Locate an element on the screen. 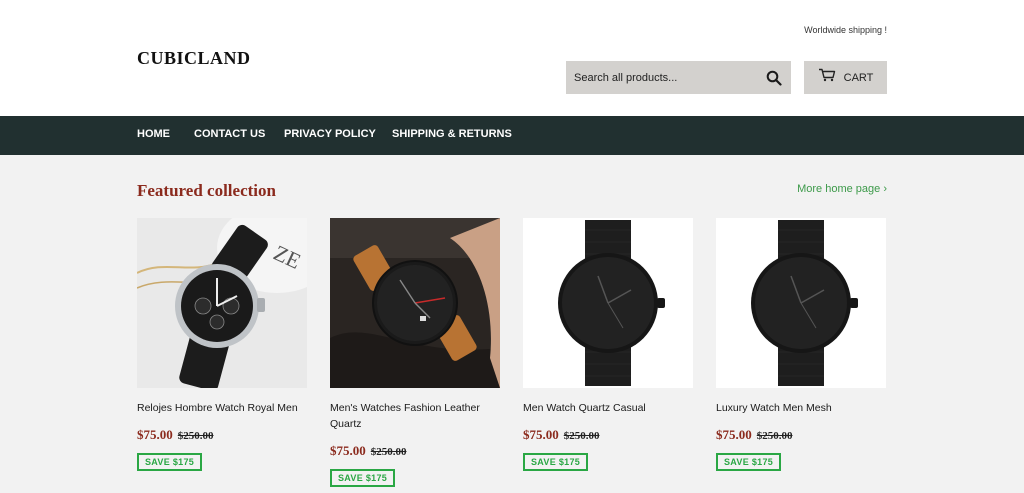 Image resolution: width=1024 pixels, height=493 pixels. search-icon is located at coordinates (774, 77).